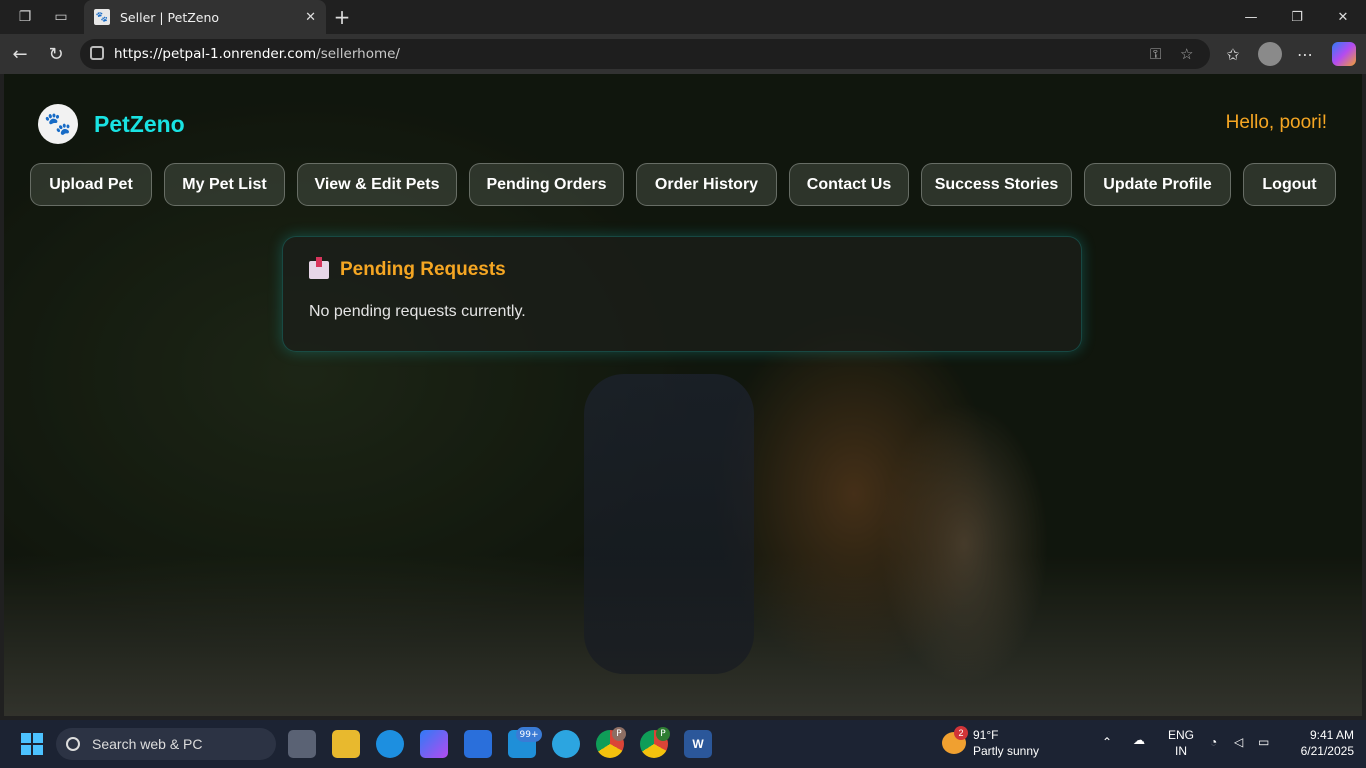 The width and height of the screenshot is (1366, 768). I want to click on nav-contact-us: Contact Us, so click(849, 184).